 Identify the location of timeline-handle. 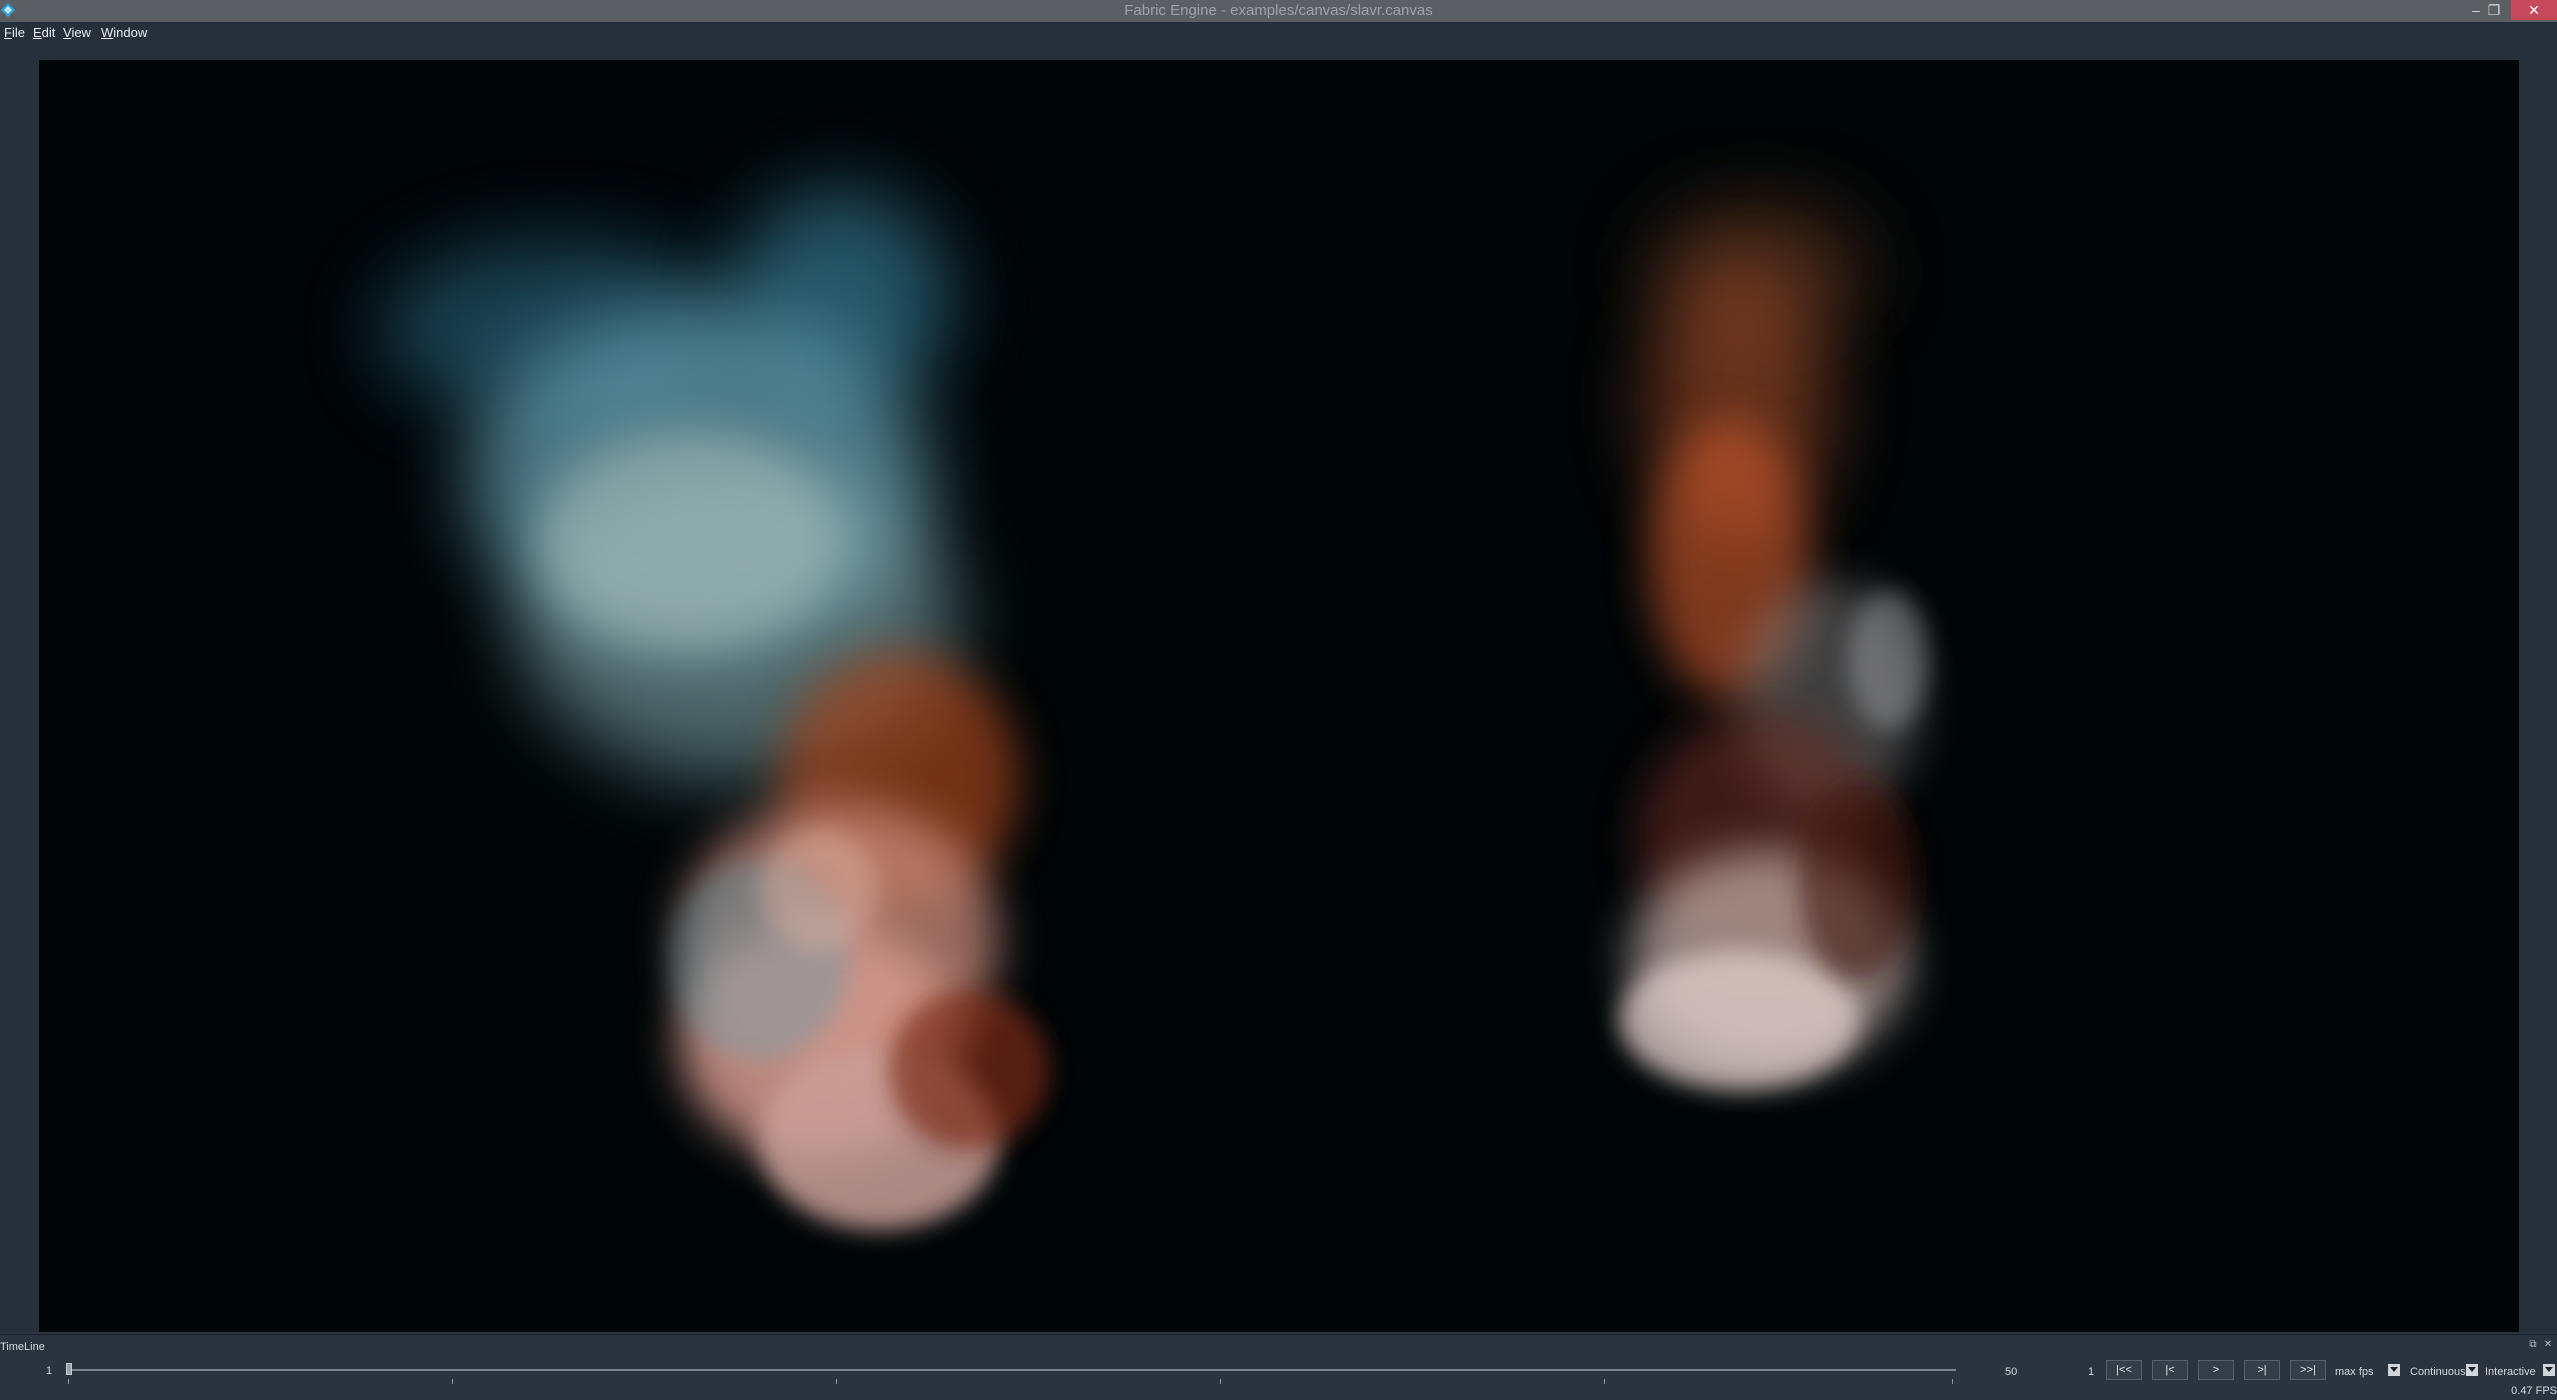
(69, 1369).